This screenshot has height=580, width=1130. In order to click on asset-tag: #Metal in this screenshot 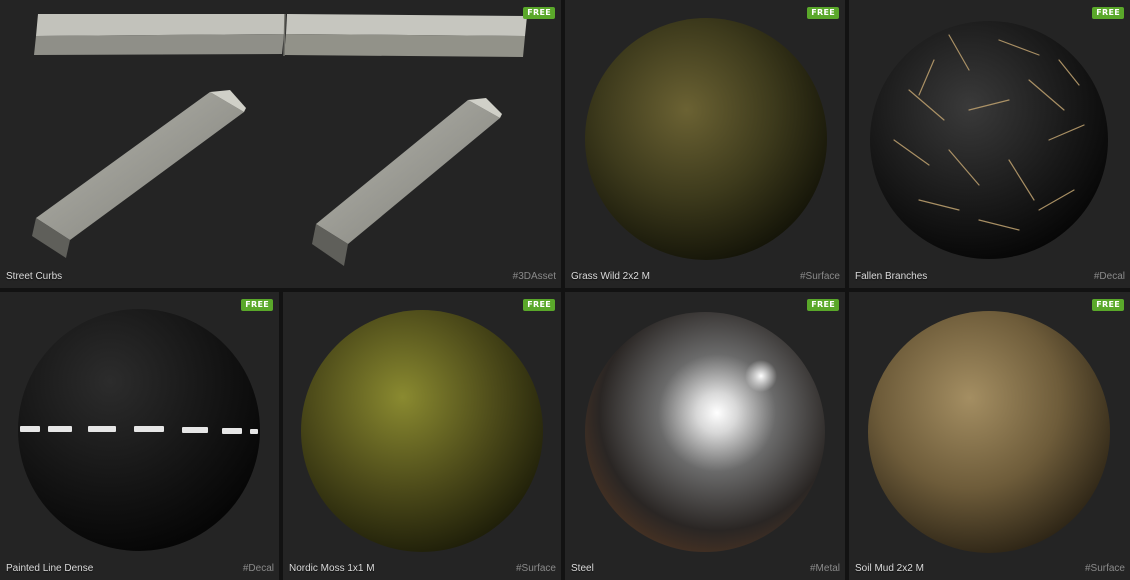, I will do `click(825, 568)`.